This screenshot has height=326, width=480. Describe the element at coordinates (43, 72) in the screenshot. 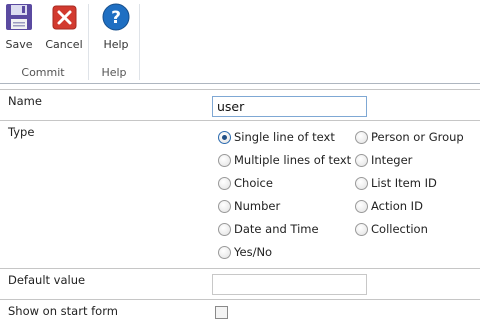

I see `group-label-commit: Commit` at that location.